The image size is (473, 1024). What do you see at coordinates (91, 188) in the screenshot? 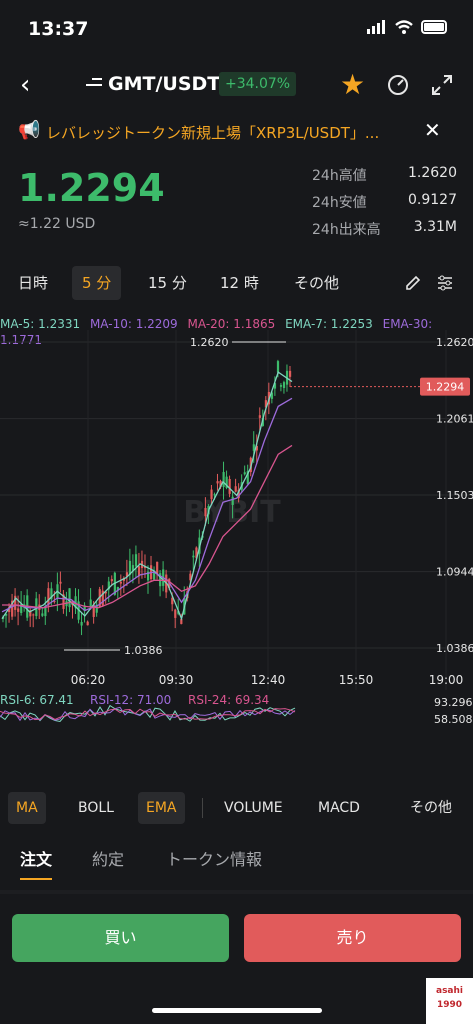
I see `last-price: 1.2294` at bounding box center [91, 188].